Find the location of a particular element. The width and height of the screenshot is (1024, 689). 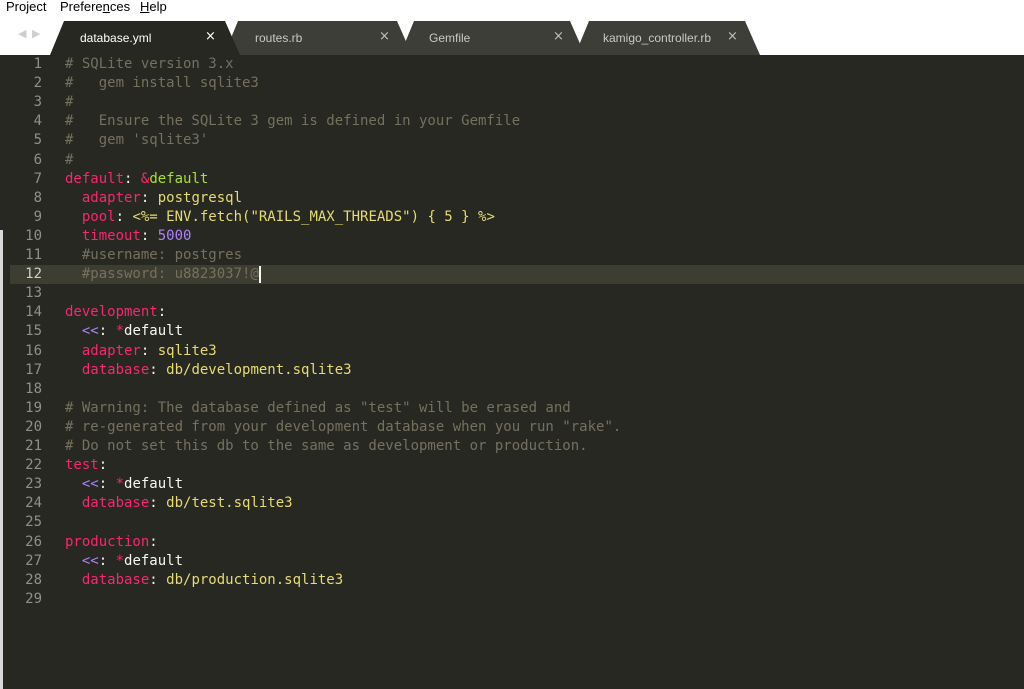

line-number: 1 is located at coordinates (37, 64).